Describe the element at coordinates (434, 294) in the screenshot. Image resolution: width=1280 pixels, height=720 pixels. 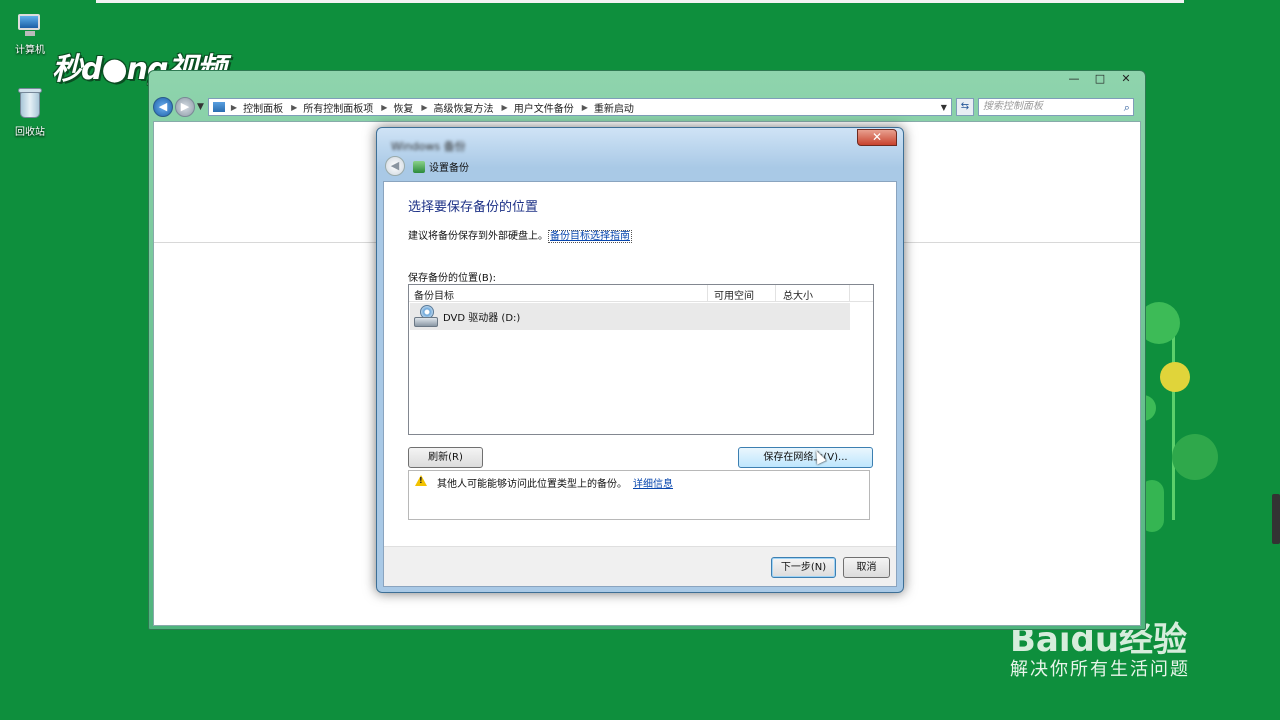
I see `column-header-destination: 备份目标` at that location.